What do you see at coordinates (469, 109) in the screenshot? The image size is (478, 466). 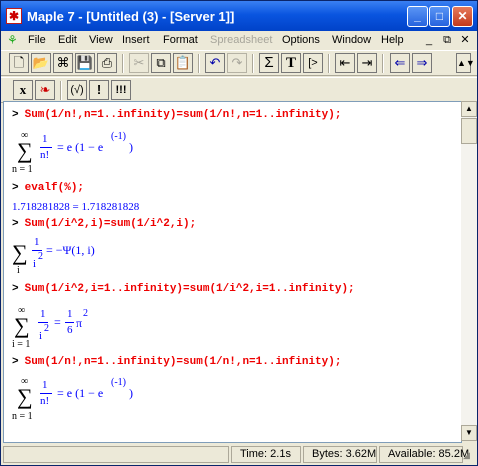 I see `scroll-up-icon: ▲` at bounding box center [469, 109].